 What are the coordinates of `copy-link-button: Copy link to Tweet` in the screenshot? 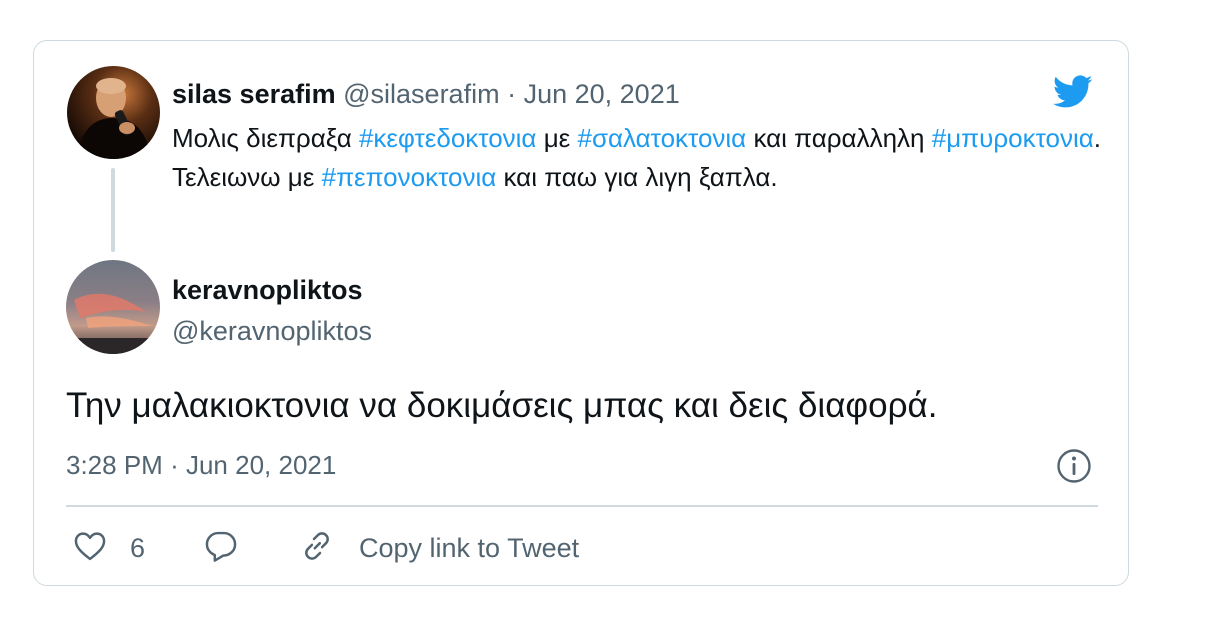 It's located at (439, 548).